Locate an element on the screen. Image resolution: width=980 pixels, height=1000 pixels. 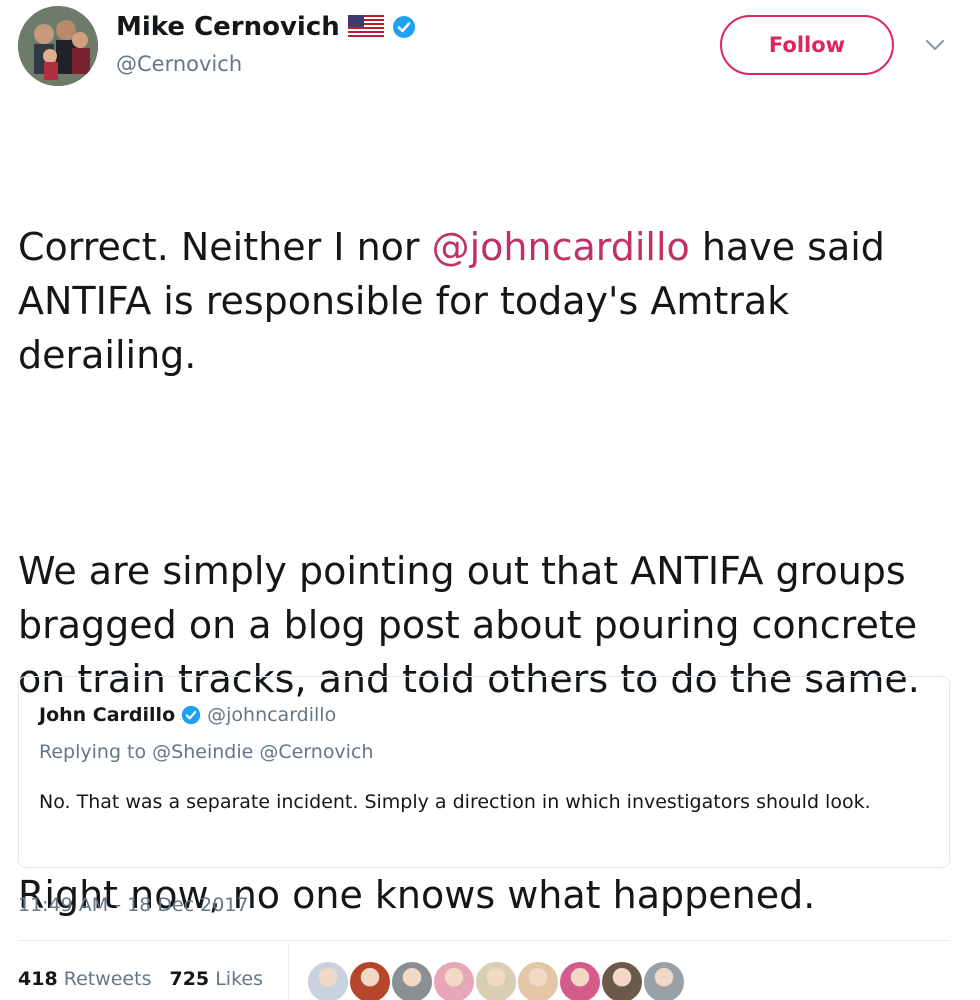
quoted-tweet-header: John Cardillo @johncardillo is located at coordinates (187, 715).